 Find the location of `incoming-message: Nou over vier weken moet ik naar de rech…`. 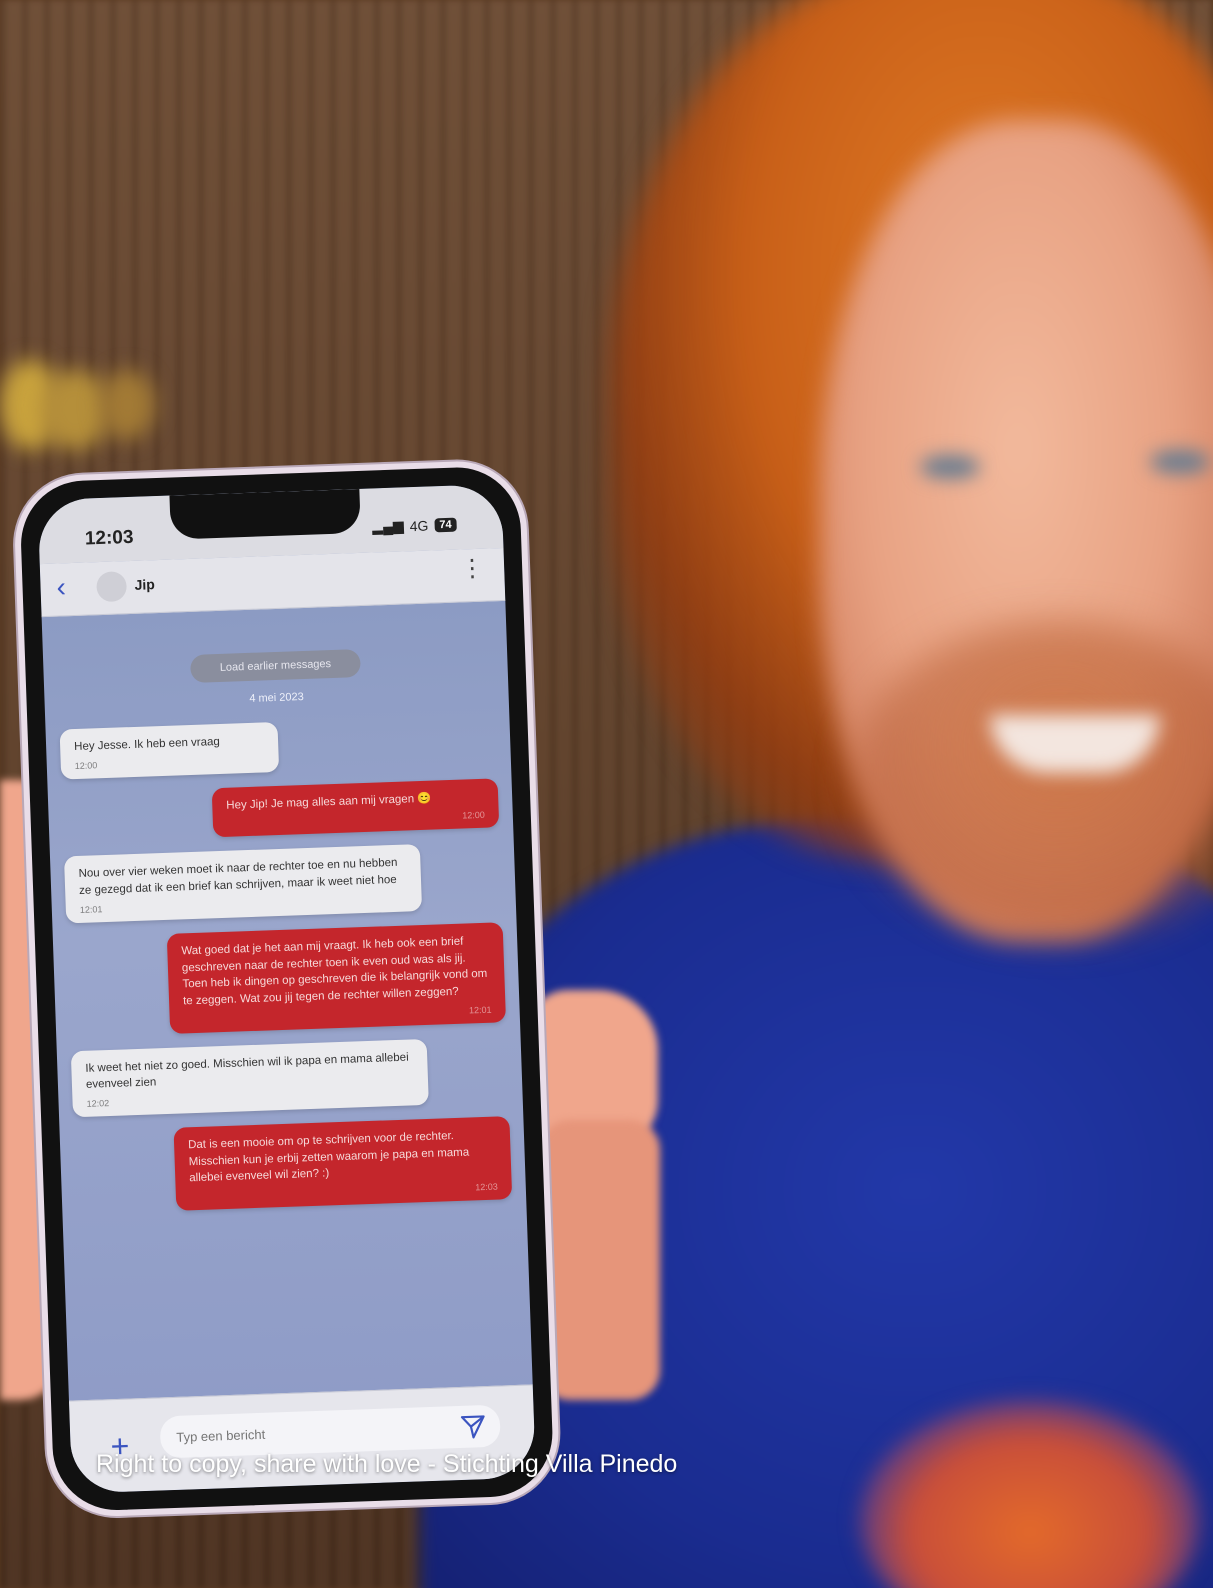

incoming-message: Nou over vier weken moet ik naar de rech… is located at coordinates (243, 884).